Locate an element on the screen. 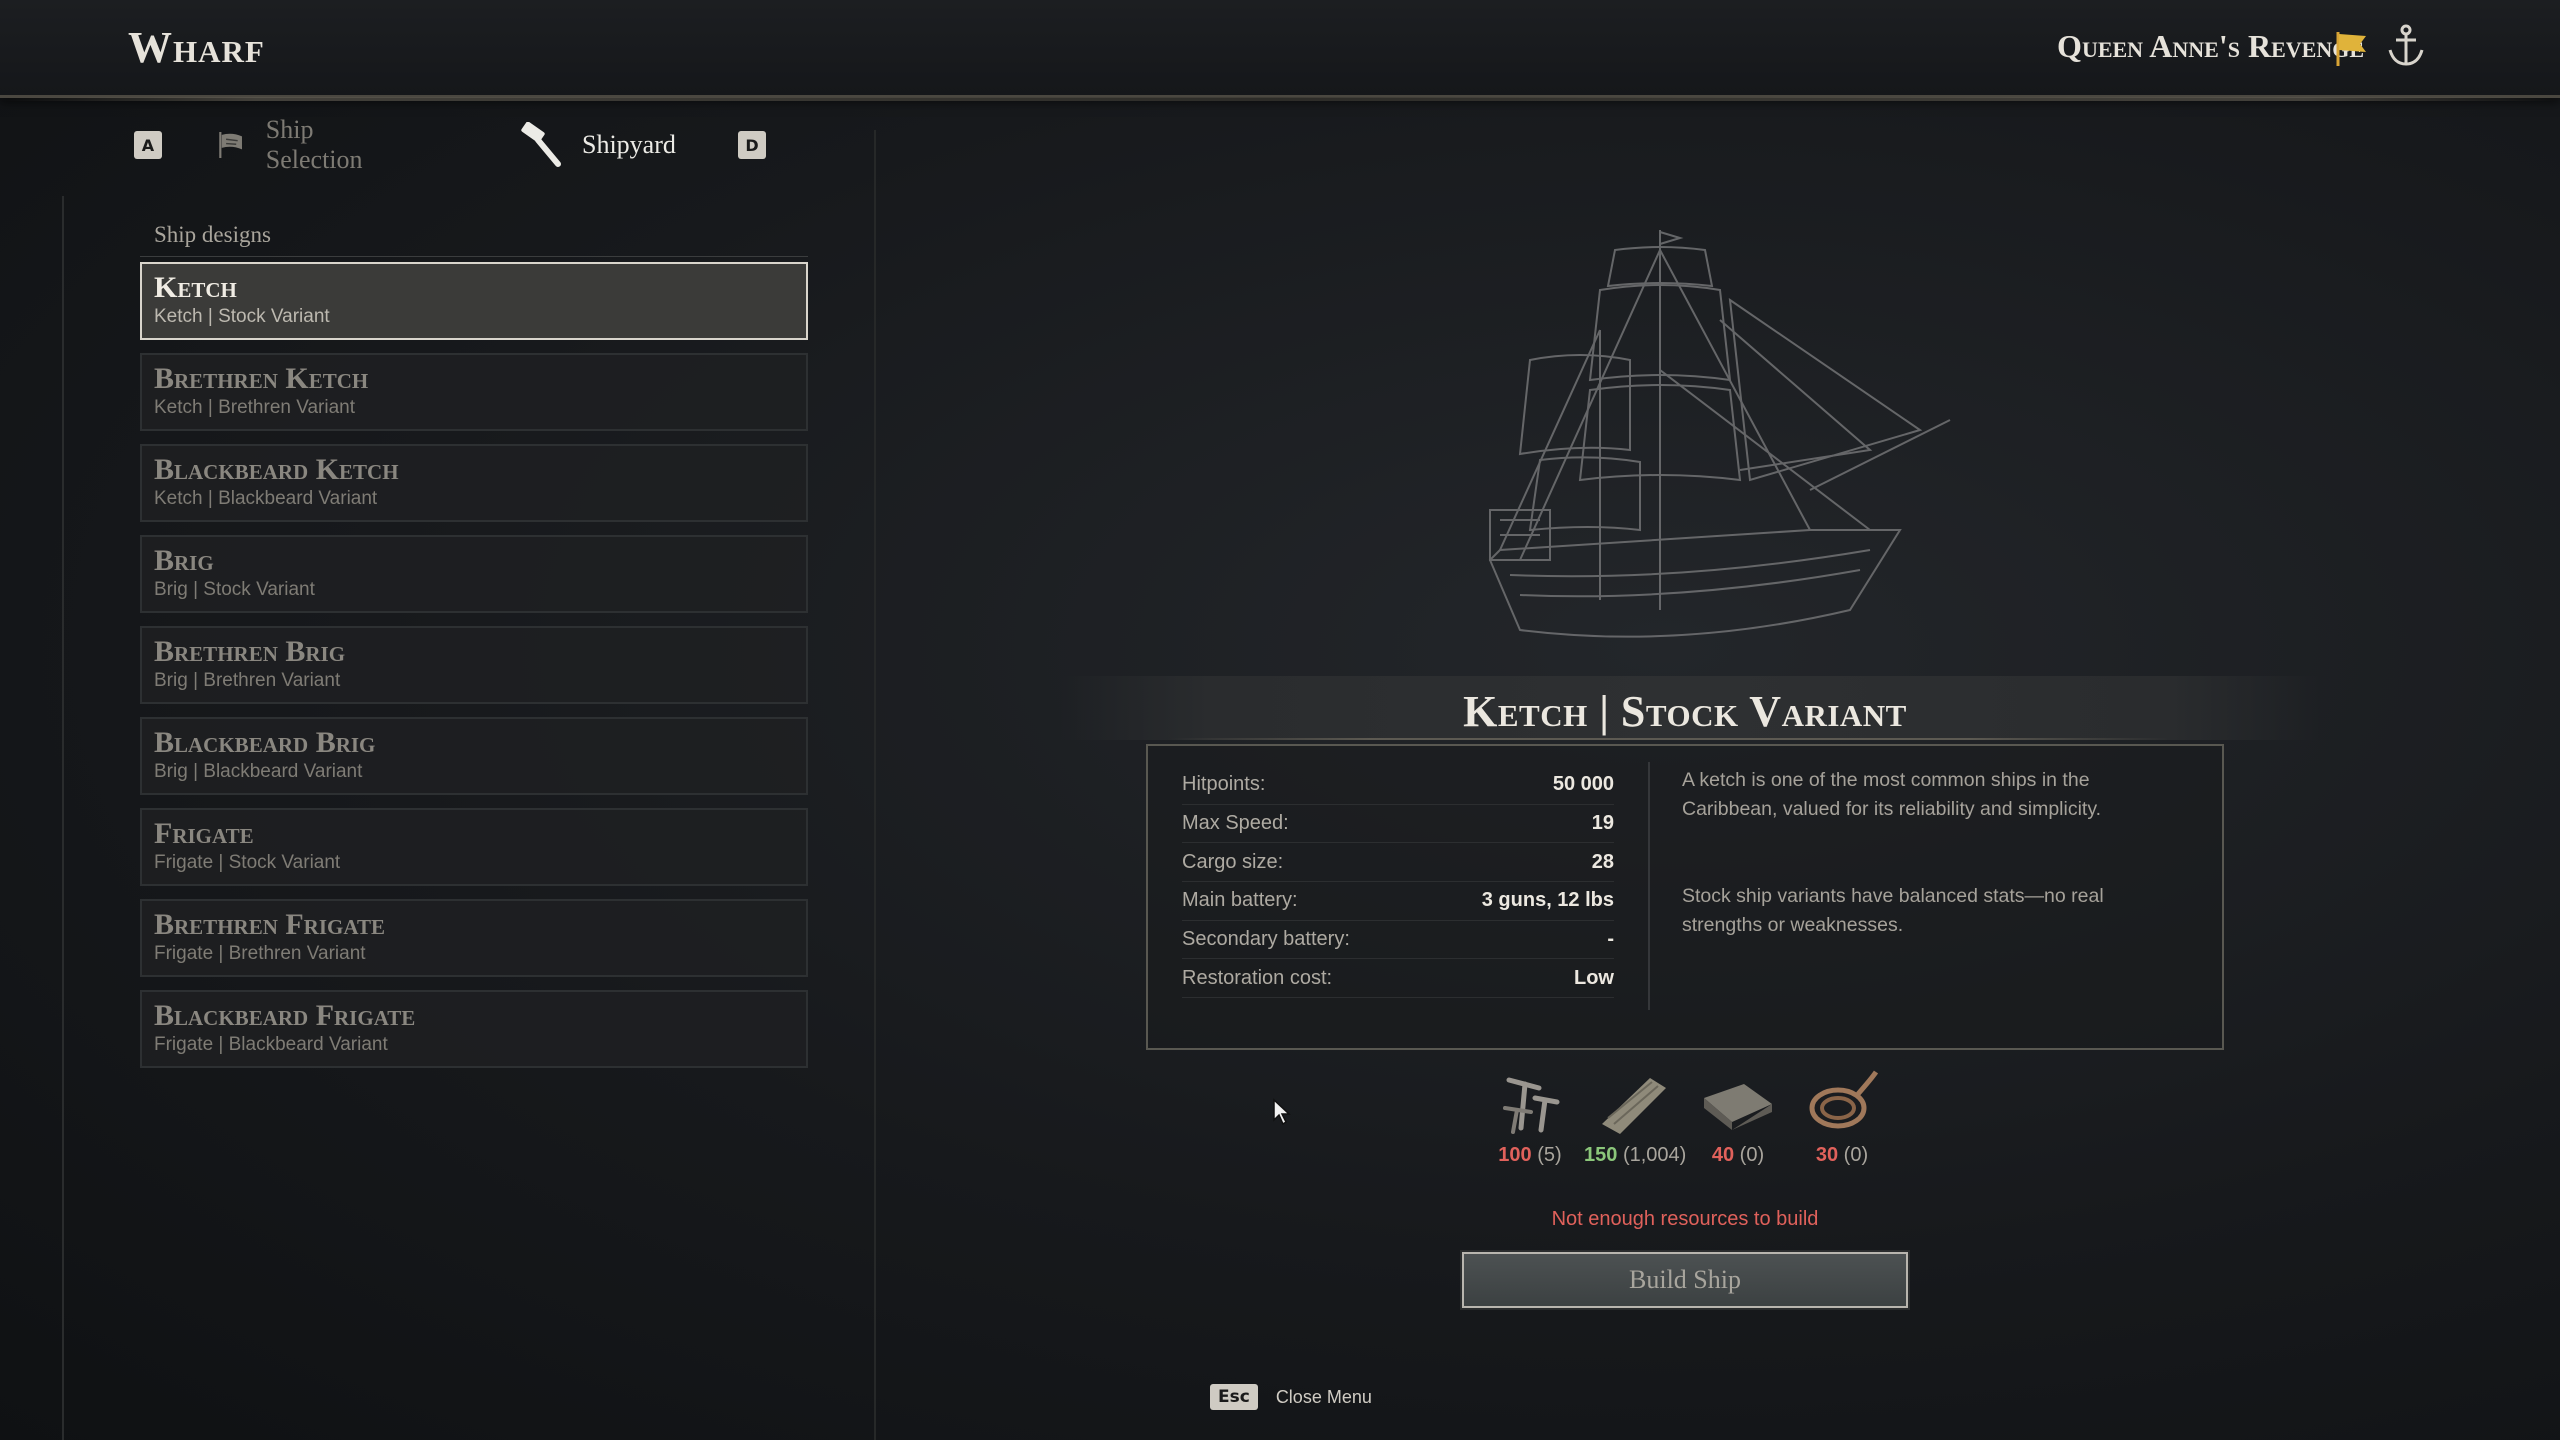  cloth-icon is located at coordinates (1738, 1107).